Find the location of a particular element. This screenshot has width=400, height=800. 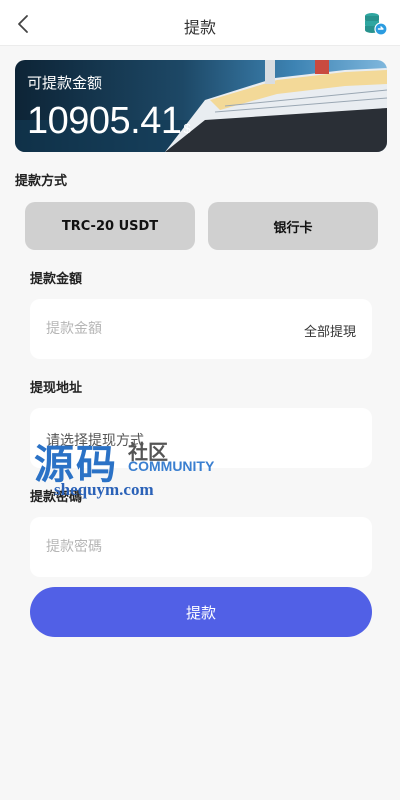

method-usdt-button: TRC-20 USDT is located at coordinates (110, 226).